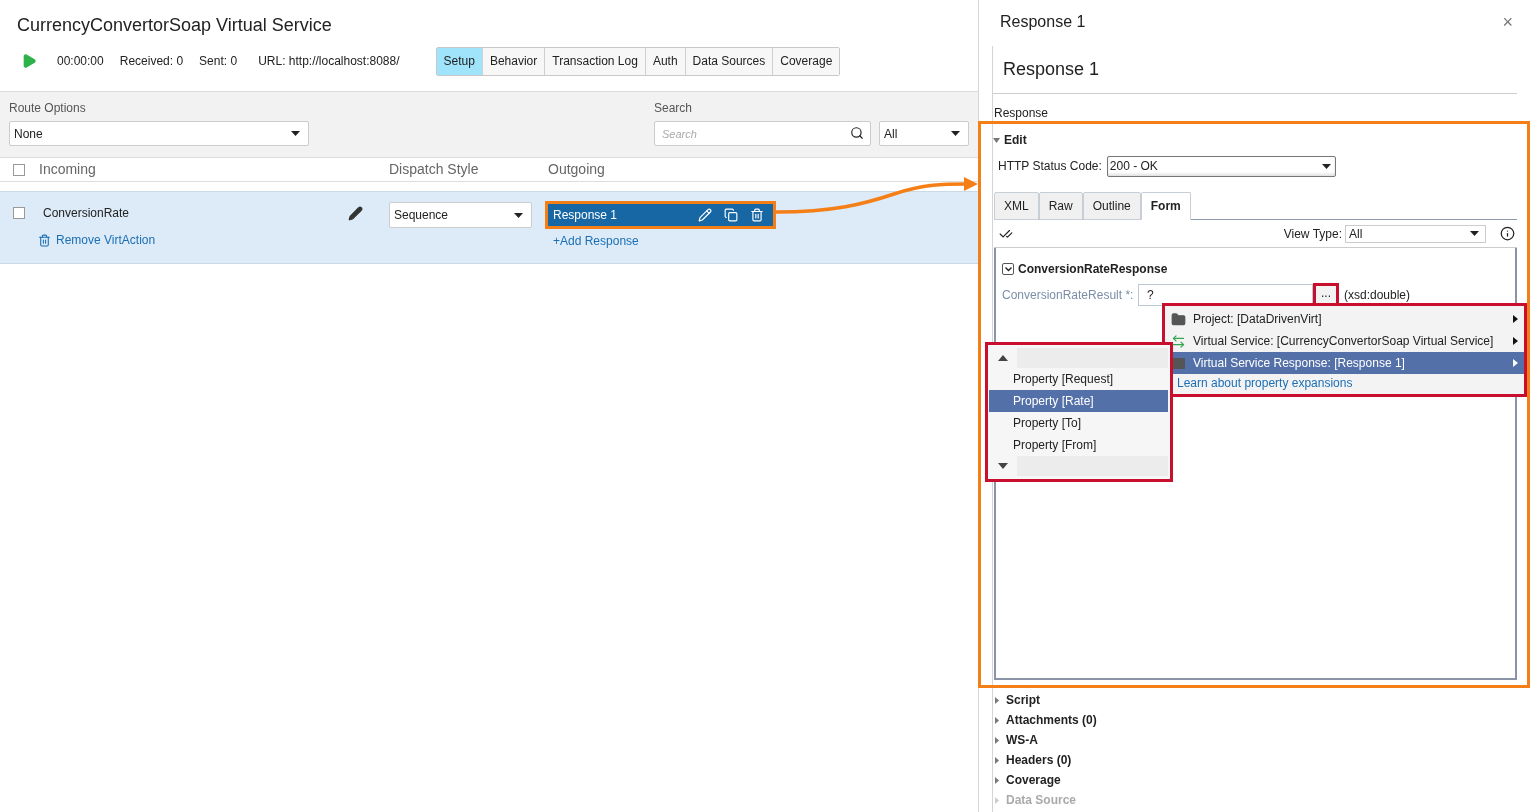 This screenshot has width=1532, height=812. What do you see at coordinates (1263, 740) in the screenshot?
I see `section-toggle: WS-A` at bounding box center [1263, 740].